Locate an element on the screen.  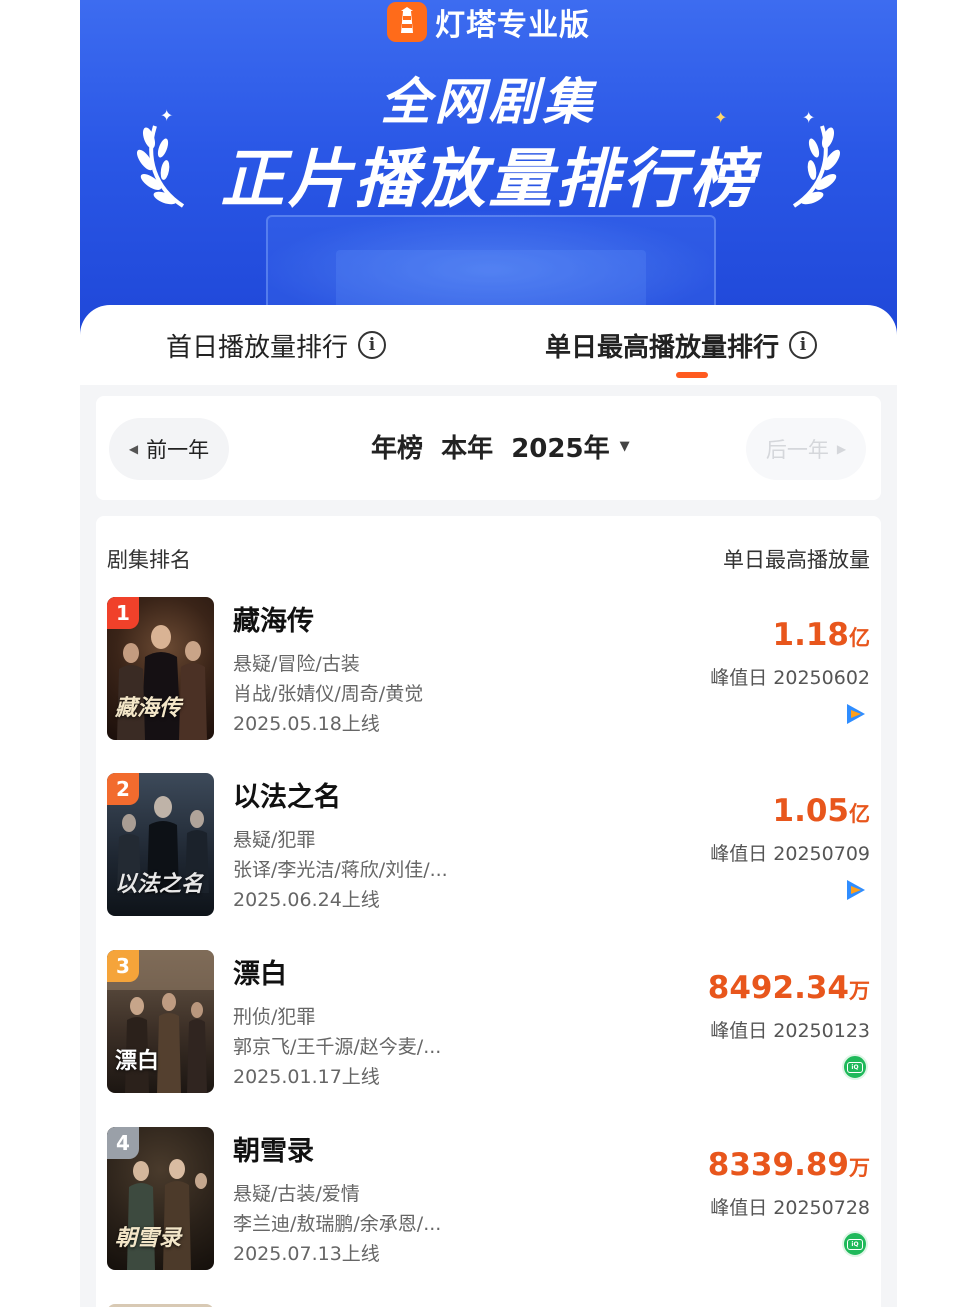
drama-genre: 悬疑/冒险/古装 is located at coordinates (296, 664).